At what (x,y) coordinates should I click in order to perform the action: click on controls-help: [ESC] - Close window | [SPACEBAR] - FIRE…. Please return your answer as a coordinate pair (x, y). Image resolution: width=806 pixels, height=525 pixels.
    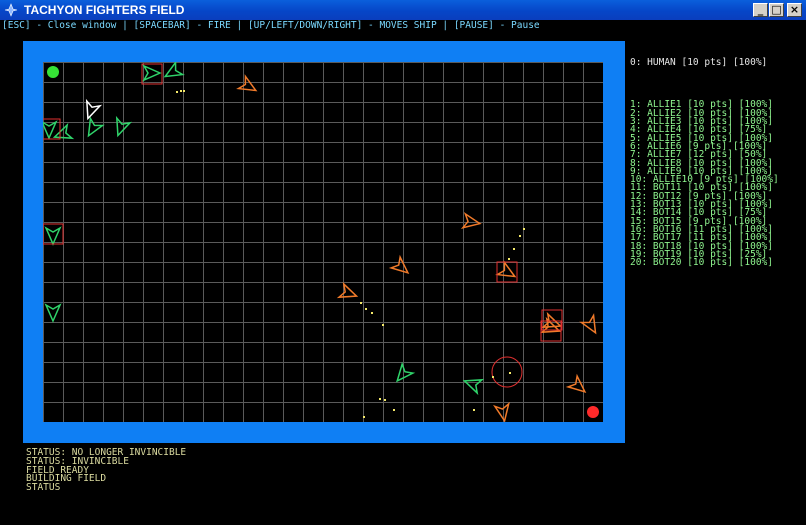
    Looking at the image, I should click on (271, 25).